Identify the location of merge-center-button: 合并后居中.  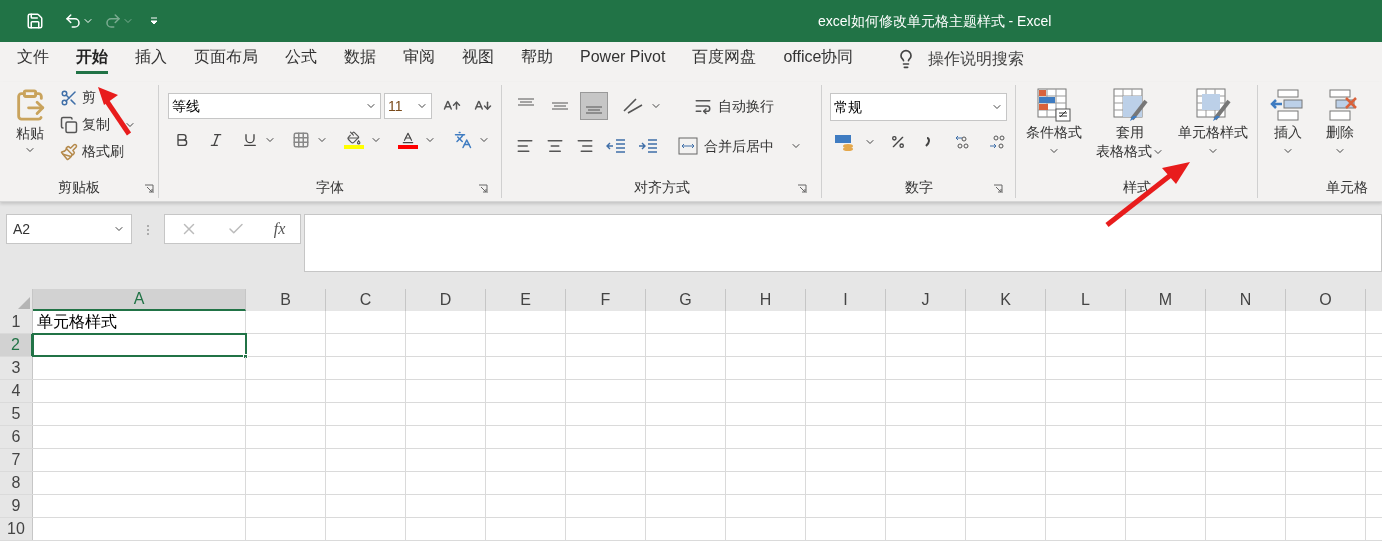
(740, 146).